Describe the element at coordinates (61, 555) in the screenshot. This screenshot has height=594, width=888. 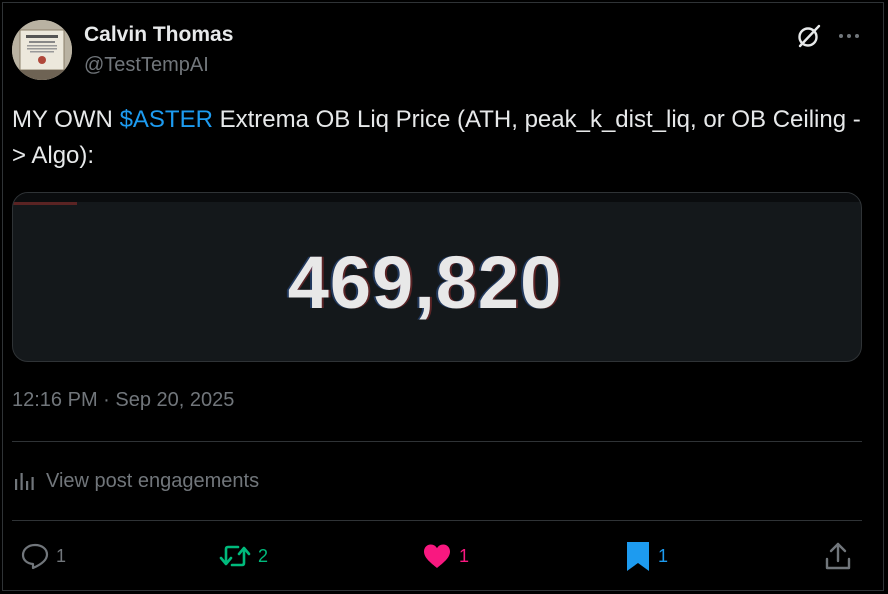
I see `reply-count: 1` at that location.